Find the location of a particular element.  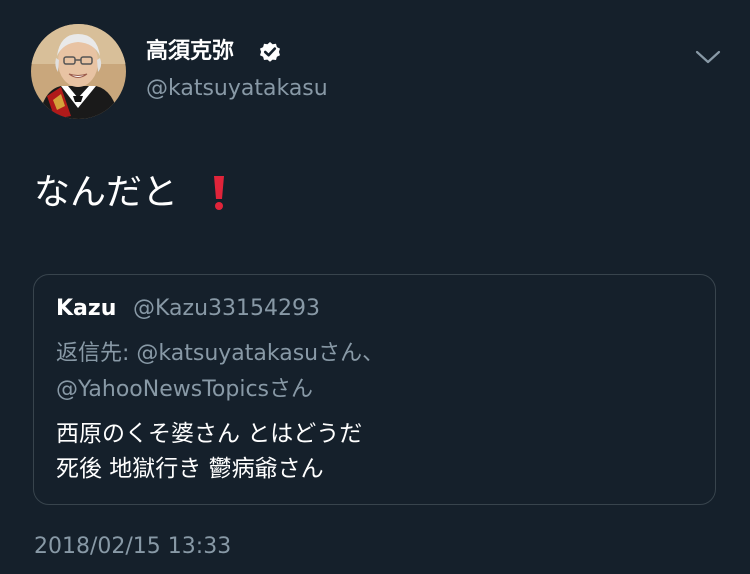

avatar-image is located at coordinates (78, 71).